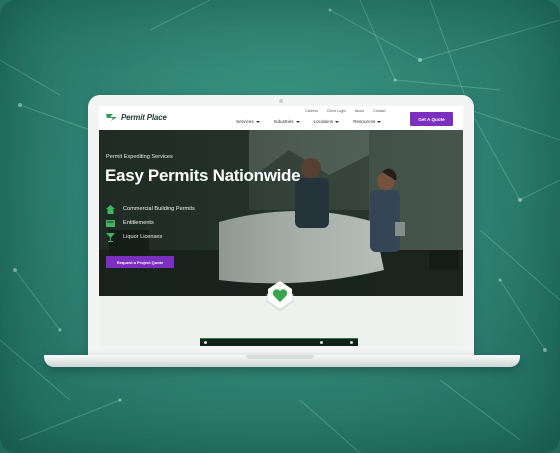  I want to click on link-about: About, so click(359, 111).